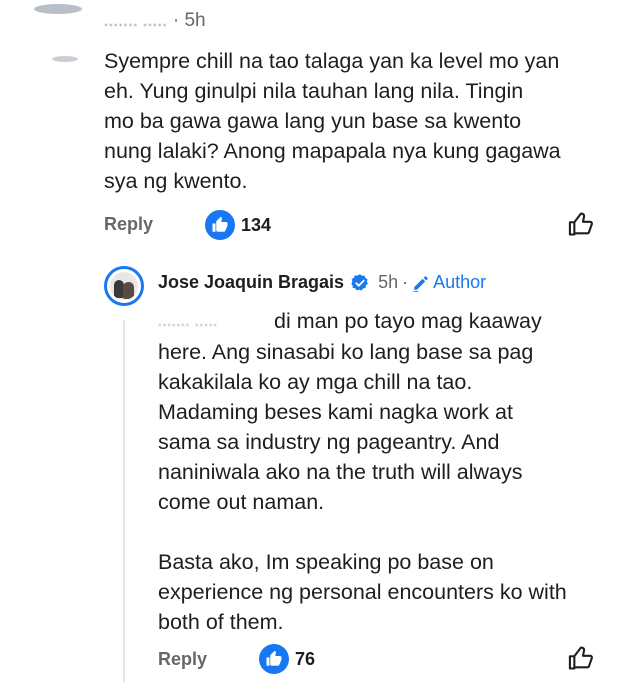  I want to click on reply-author-name: Jose Joaquin Bragais, so click(251, 282).